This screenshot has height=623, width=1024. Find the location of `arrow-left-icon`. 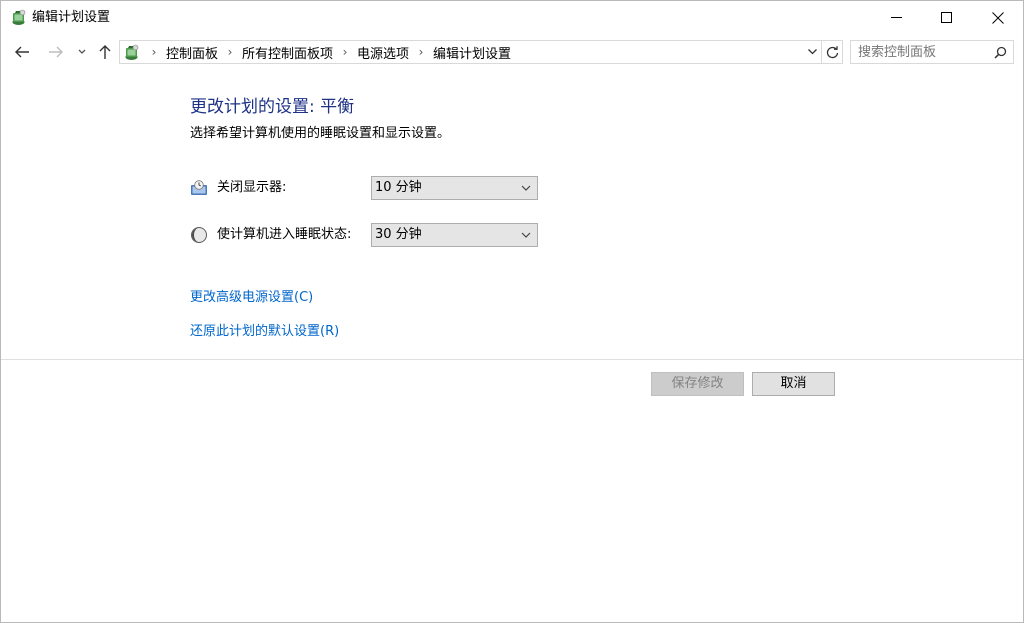

arrow-left-icon is located at coordinates (22, 52).